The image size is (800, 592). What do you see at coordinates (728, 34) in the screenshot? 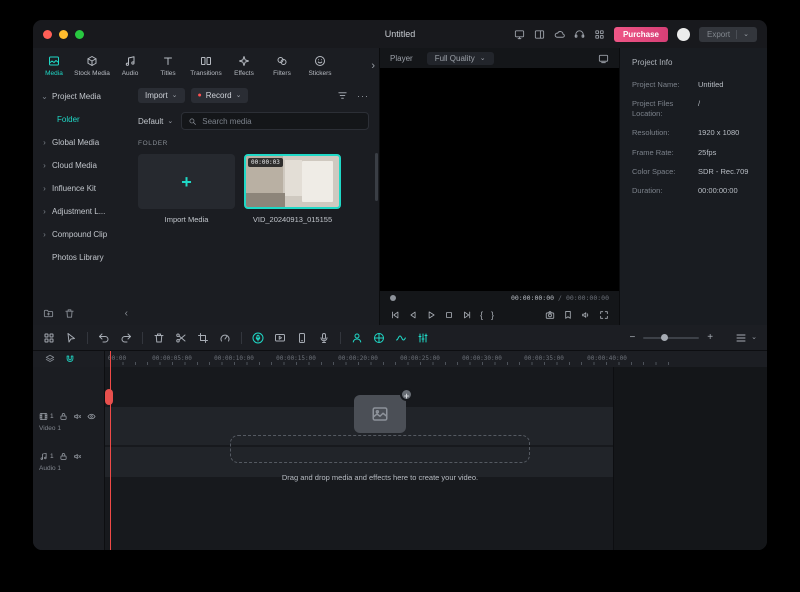
I see `export-button: Export ⌄` at bounding box center [728, 34].